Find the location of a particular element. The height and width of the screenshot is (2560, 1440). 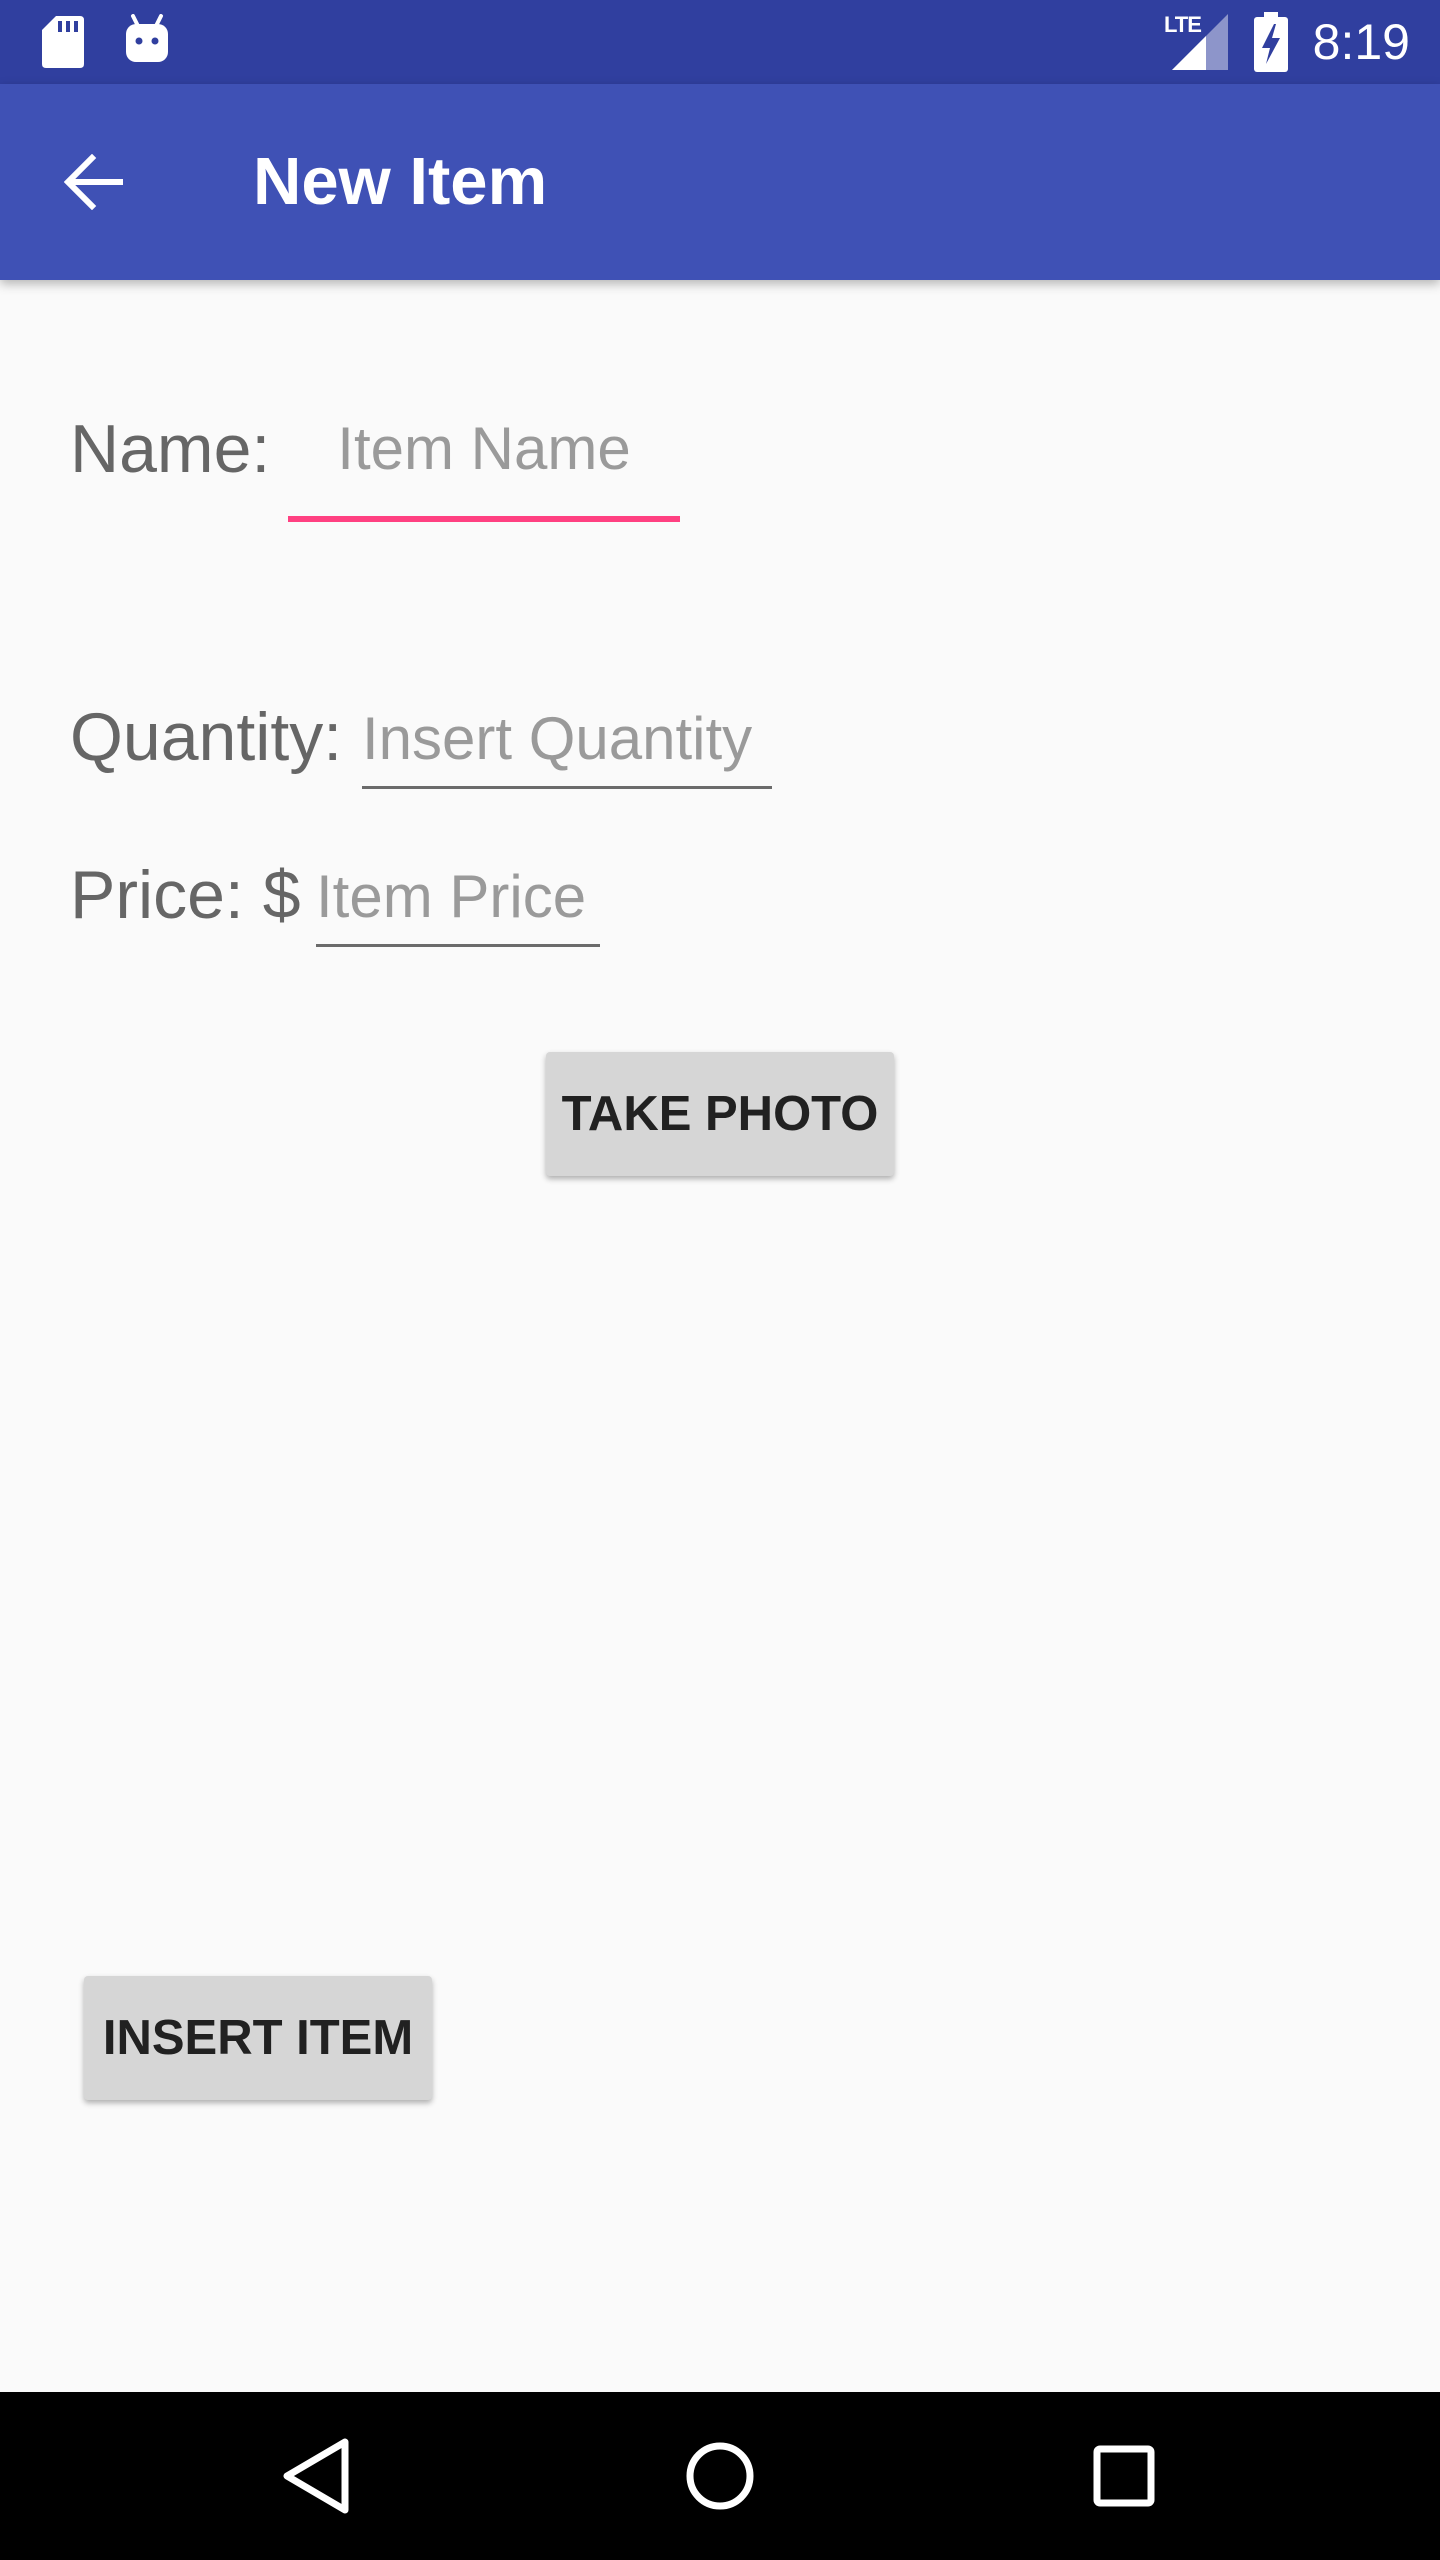

android-icon is located at coordinates (147, 38).